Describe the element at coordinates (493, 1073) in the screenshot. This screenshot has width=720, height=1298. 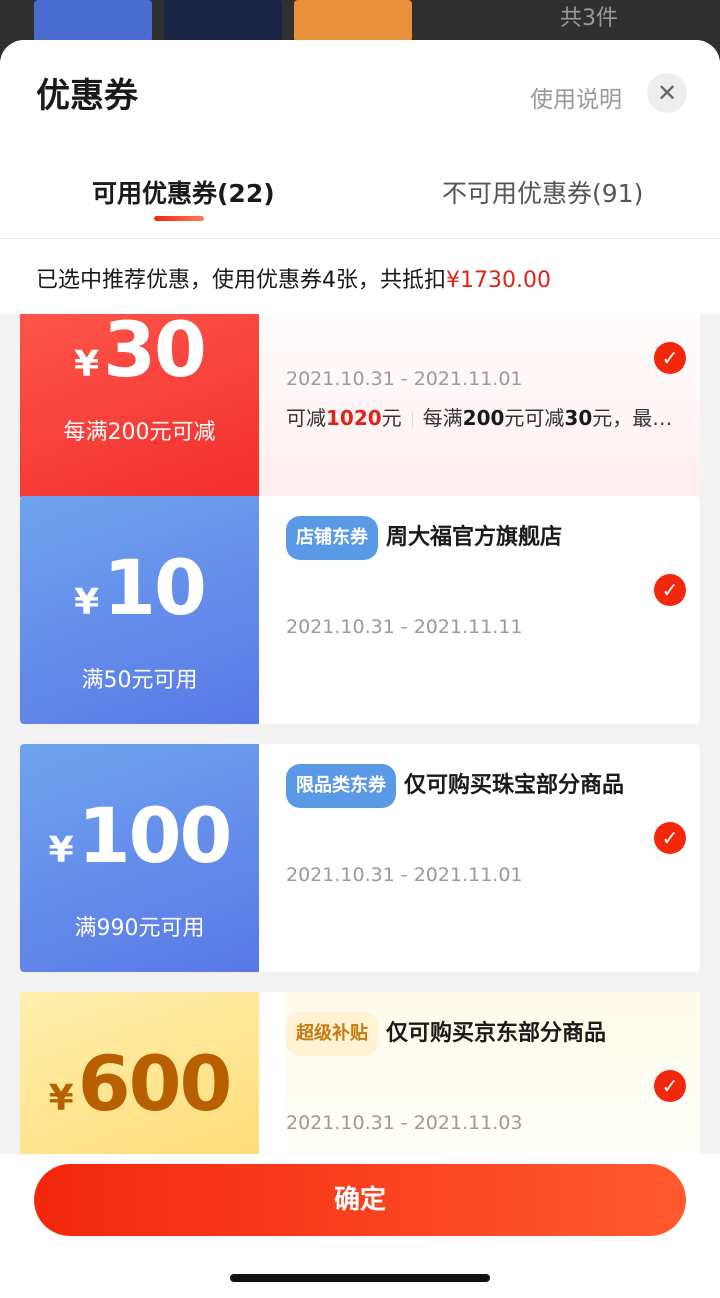
I see `coupon-detail: 超级补贴 仅可购买京东部分商品 2021.10.31 - 2021.11.03 ✓` at that location.